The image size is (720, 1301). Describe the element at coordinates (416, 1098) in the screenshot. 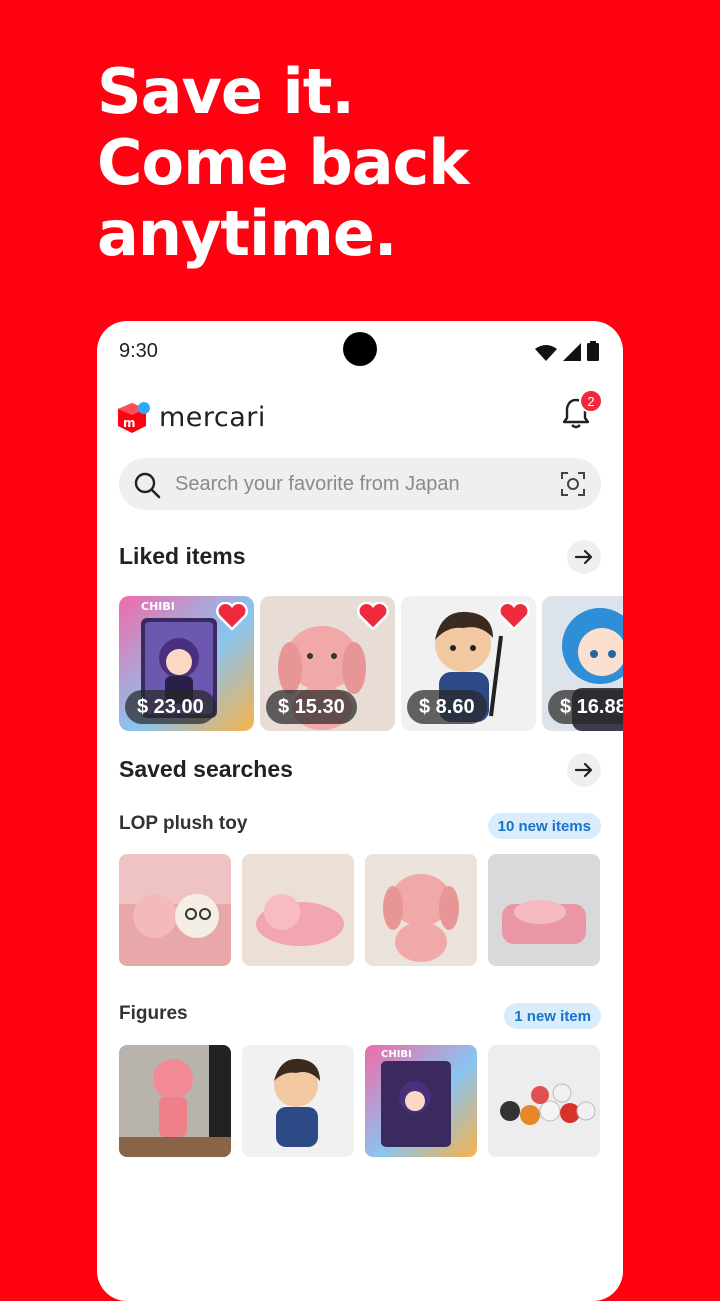

I see `chibi-figure-box-image: CHIBI` at that location.